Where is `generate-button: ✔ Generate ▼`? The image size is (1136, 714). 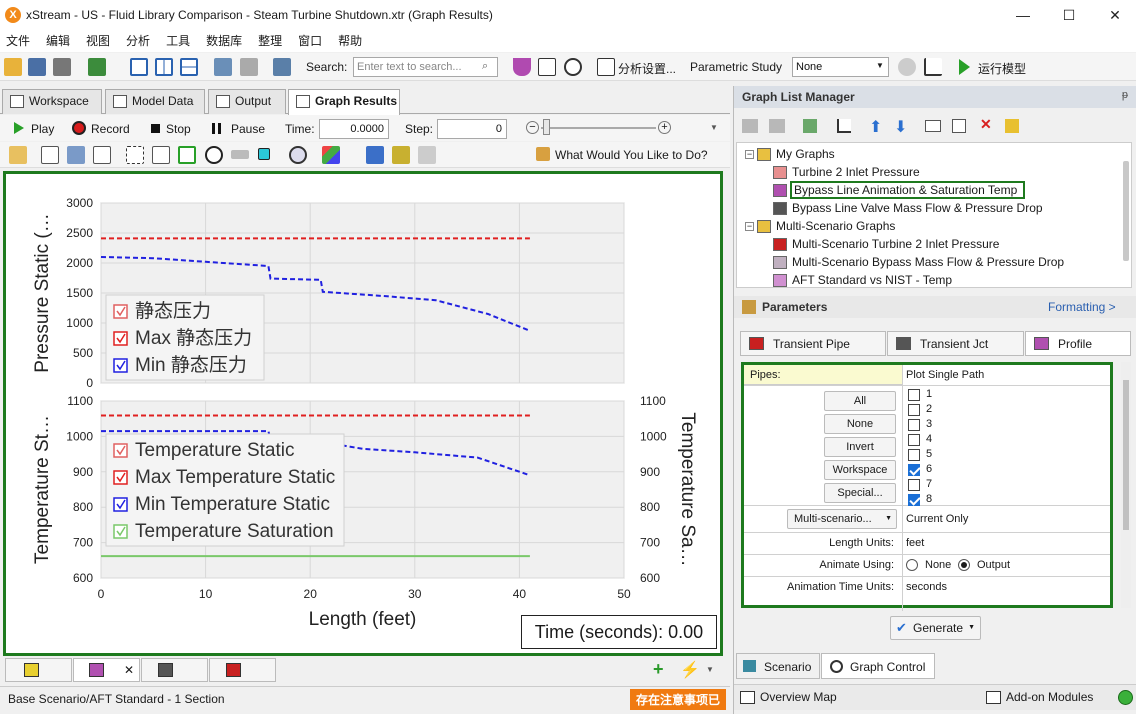
generate-button: ✔ Generate ▼ is located at coordinates (935, 628).